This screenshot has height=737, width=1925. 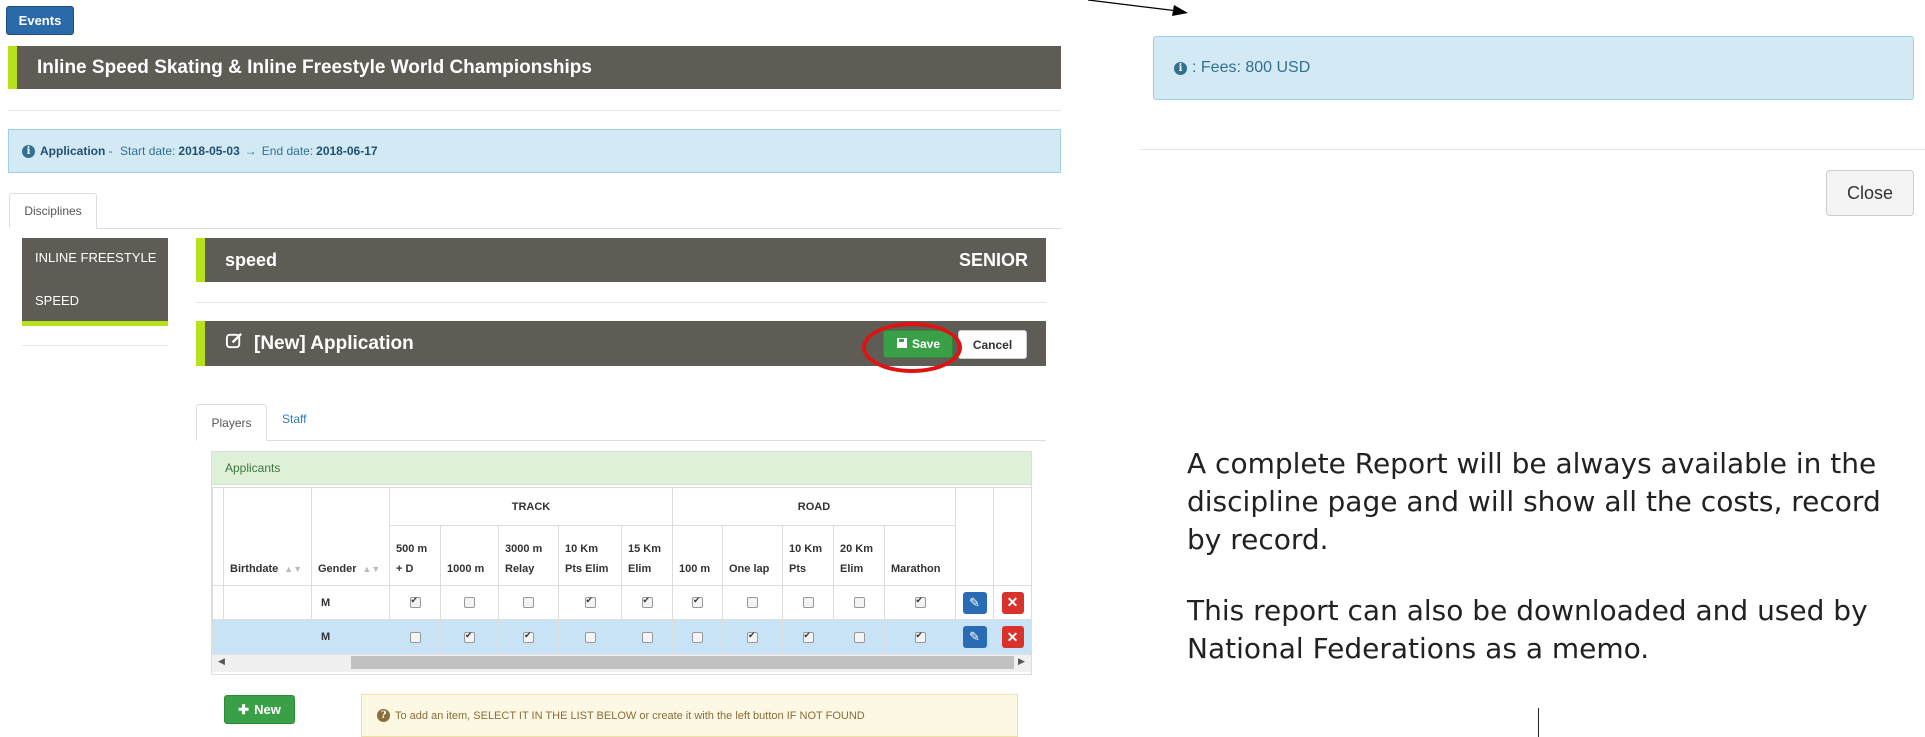 I want to click on start-date-label: Start date:, so click(x=148, y=151).